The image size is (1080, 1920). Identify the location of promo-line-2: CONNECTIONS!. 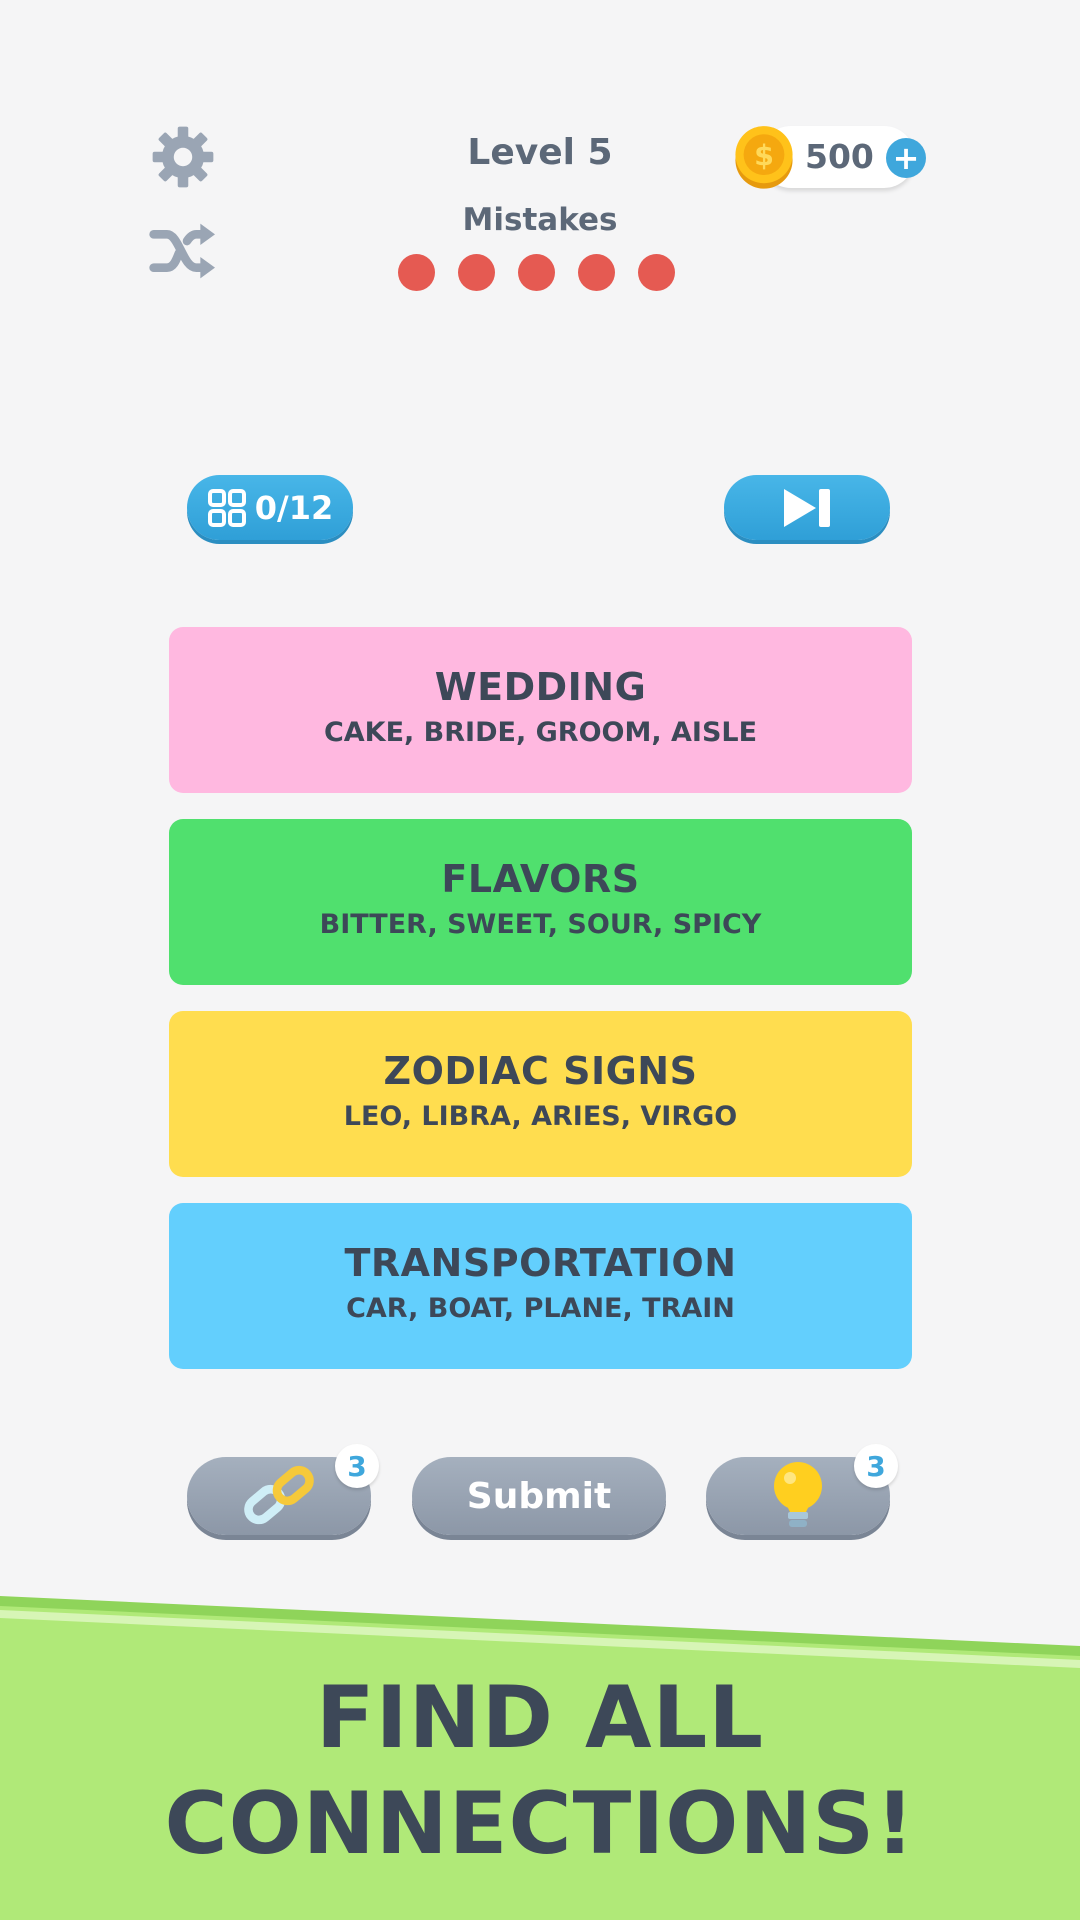
(540, 1824).